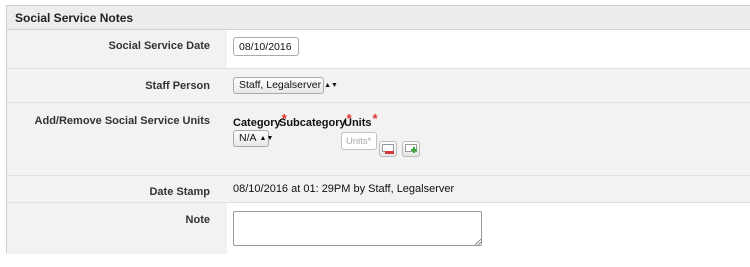  Describe the element at coordinates (266, 46) in the screenshot. I see `social-service-date-input` at that location.